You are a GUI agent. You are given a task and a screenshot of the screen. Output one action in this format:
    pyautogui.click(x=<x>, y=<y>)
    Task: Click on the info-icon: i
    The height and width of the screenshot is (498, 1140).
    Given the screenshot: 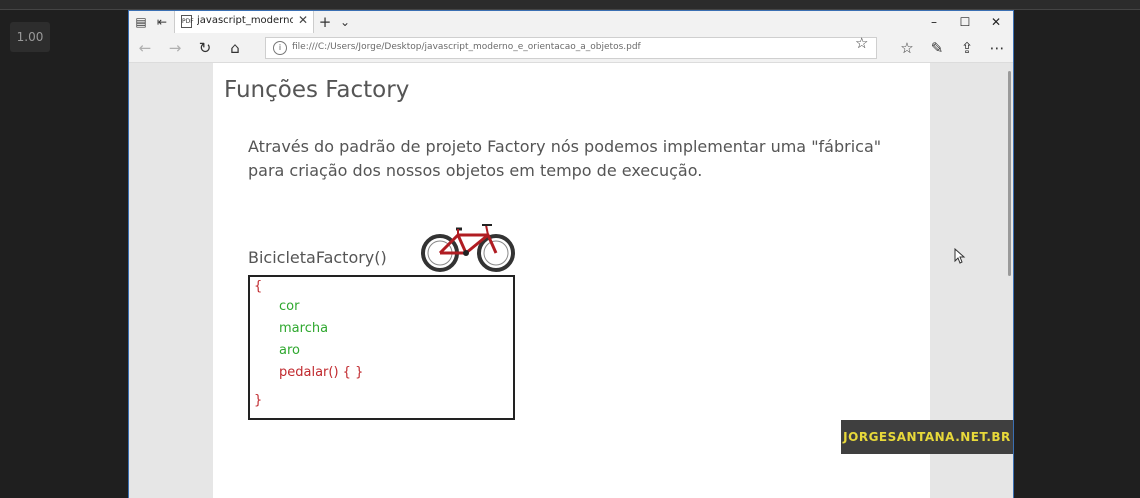 What is the action you would take?
    pyautogui.click(x=280, y=48)
    